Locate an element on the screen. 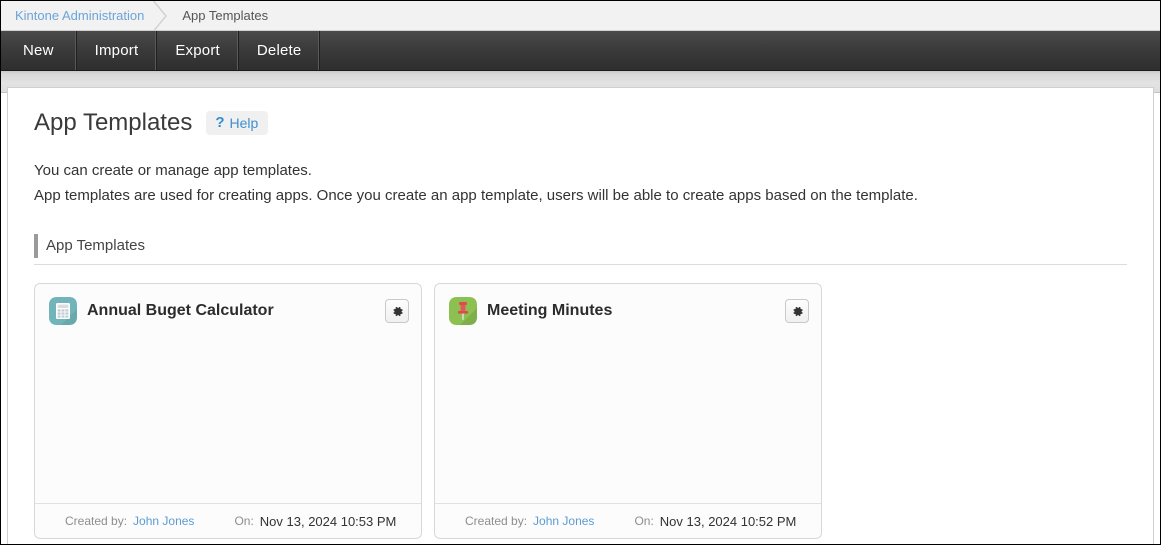 This screenshot has width=1161, height=545. created-on-value: Nov 13, 2024 10:53 PM is located at coordinates (328, 521).